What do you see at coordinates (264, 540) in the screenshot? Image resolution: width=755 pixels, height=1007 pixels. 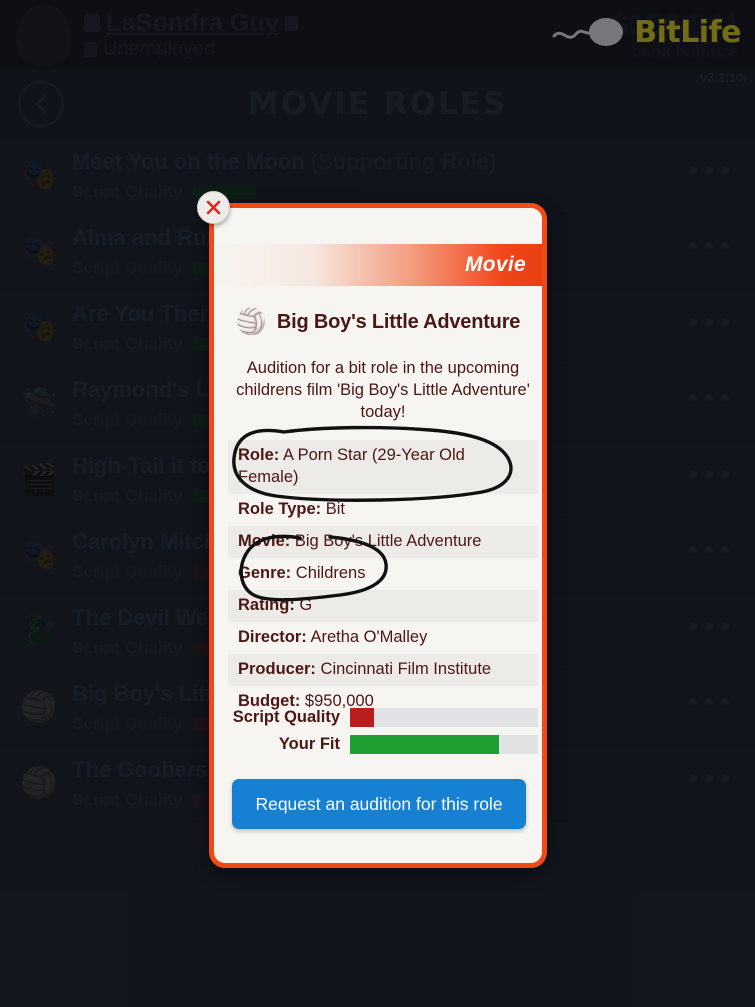 I see `detail-label: Movie:` at bounding box center [264, 540].